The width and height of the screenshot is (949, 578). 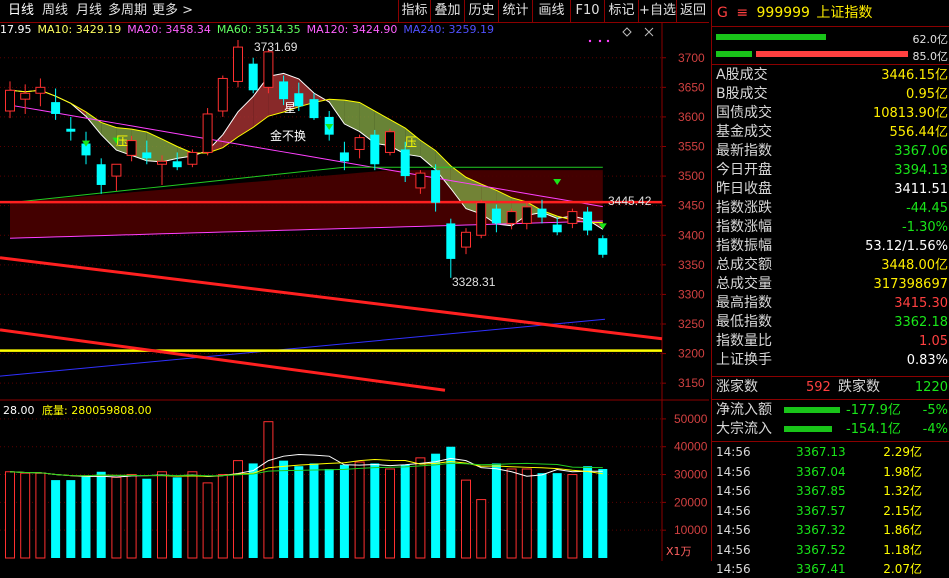 What do you see at coordinates (679, 551) in the screenshot?
I see `zoom-label: X1万` at bounding box center [679, 551].